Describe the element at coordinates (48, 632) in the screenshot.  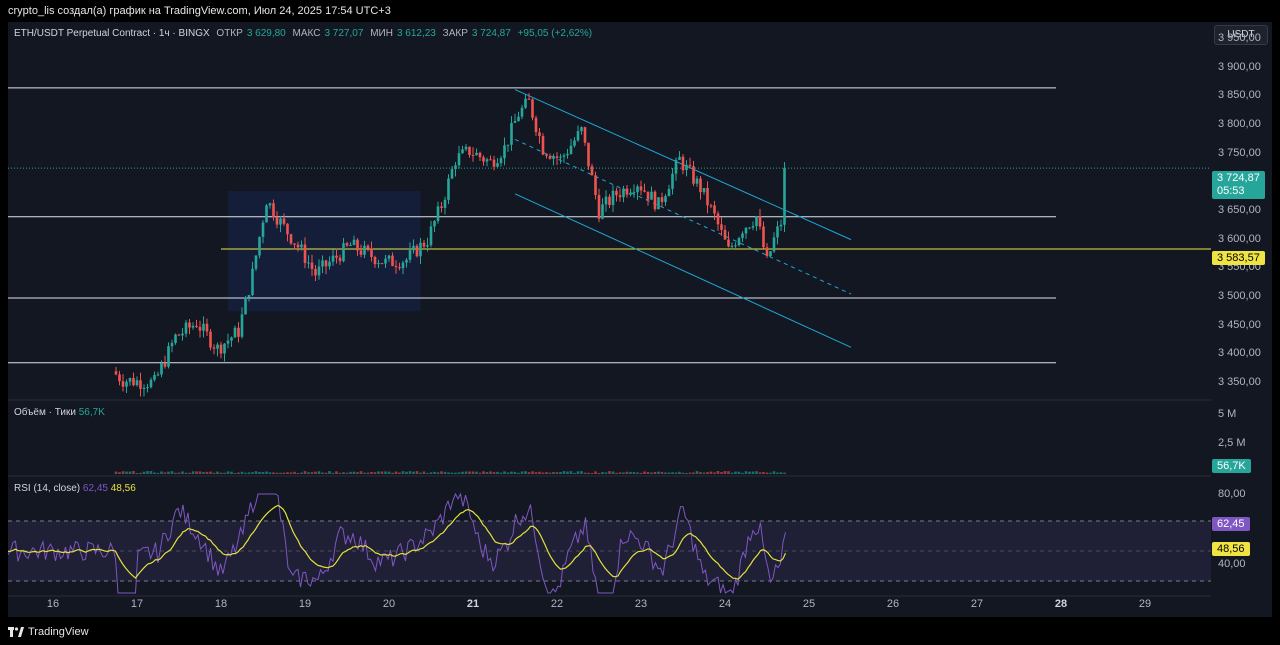
I see `tradingview-logo: TradingView` at that location.